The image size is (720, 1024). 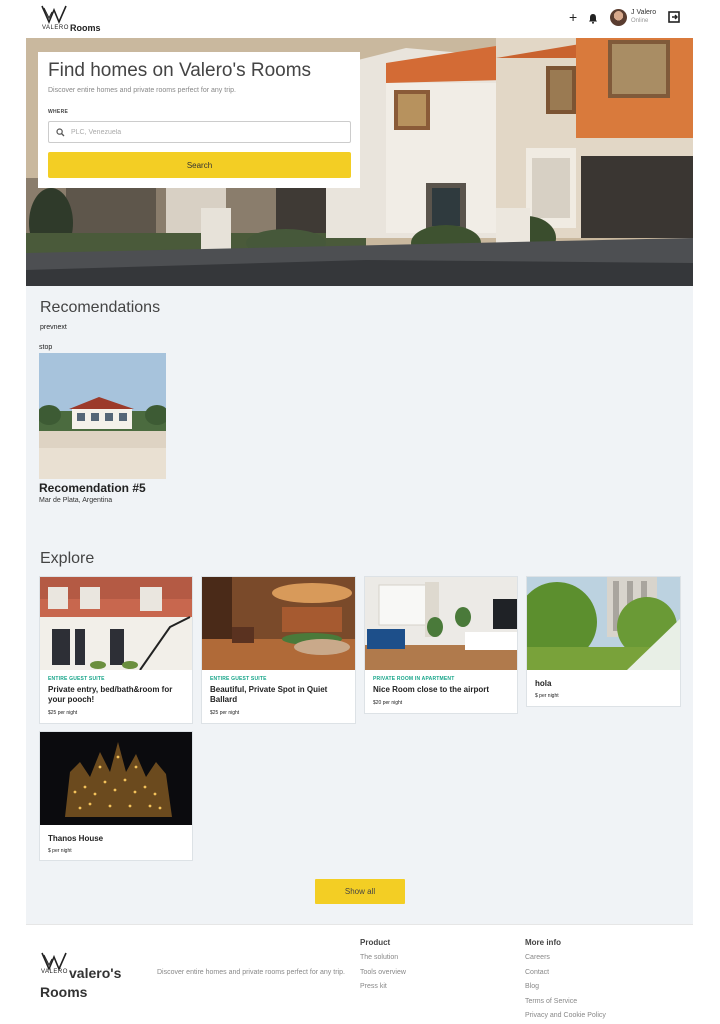 I want to click on footer-brand-line1: valero's, so click(x=95, y=973).